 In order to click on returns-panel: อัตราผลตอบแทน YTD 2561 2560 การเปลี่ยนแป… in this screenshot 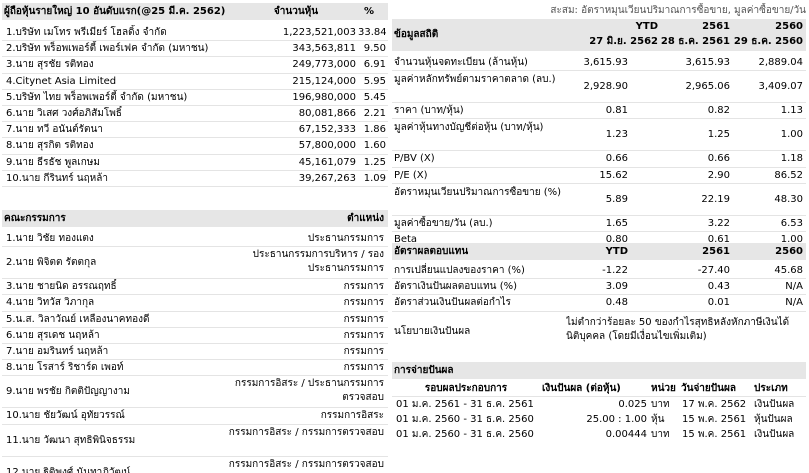, I will do `click(599, 295)`.